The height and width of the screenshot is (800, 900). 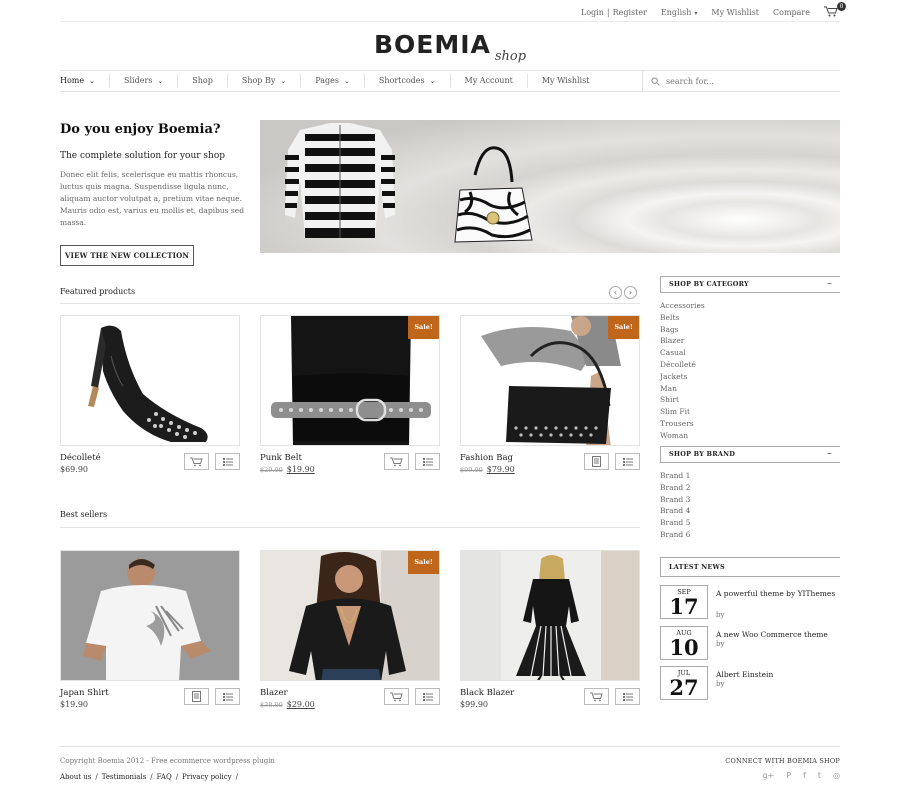 What do you see at coordinates (804, 775) in the screenshot?
I see `facebook-icon: f` at bounding box center [804, 775].